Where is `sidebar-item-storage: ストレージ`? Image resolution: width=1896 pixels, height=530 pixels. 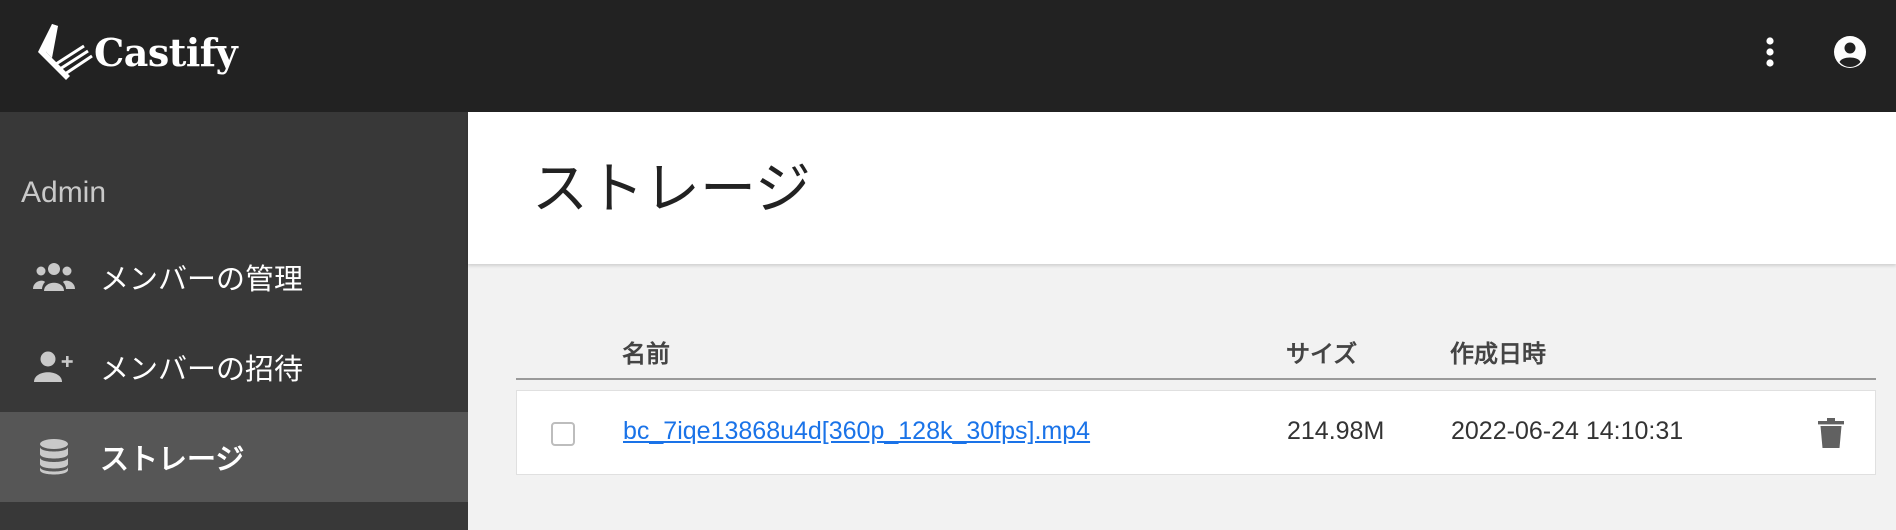
sidebar-item-storage: ストレージ is located at coordinates (234, 457).